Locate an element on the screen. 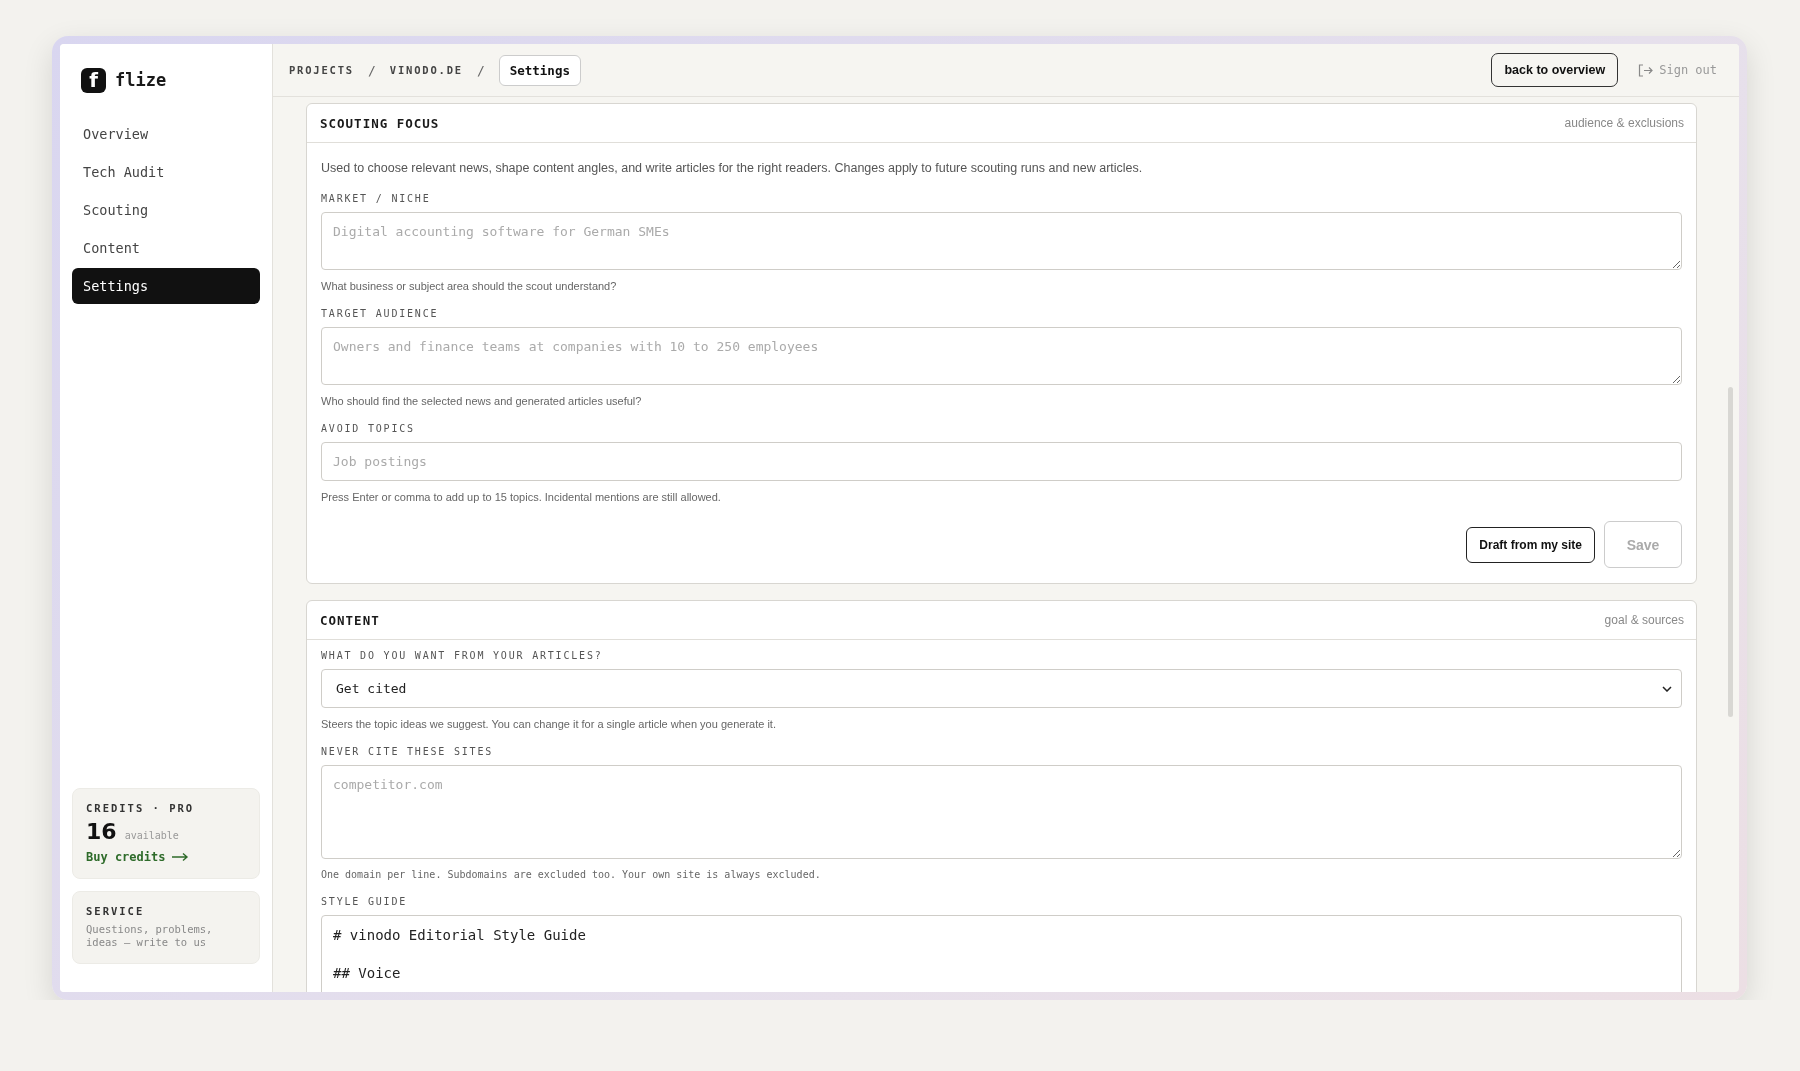 The width and height of the screenshot is (1800, 1071). nav-item: Overview is located at coordinates (166, 134).